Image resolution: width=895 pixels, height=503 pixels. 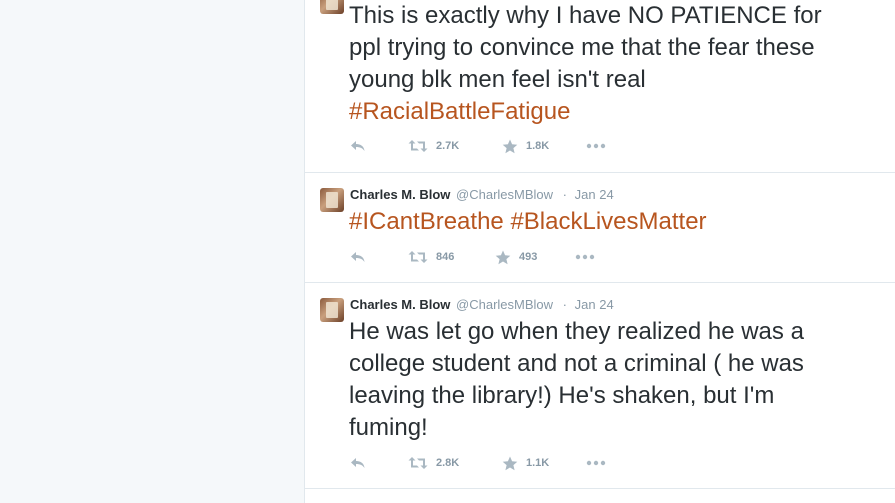 What do you see at coordinates (500, 463) in the screenshot?
I see `tweet-actions: 2.8K 1.1K` at bounding box center [500, 463].